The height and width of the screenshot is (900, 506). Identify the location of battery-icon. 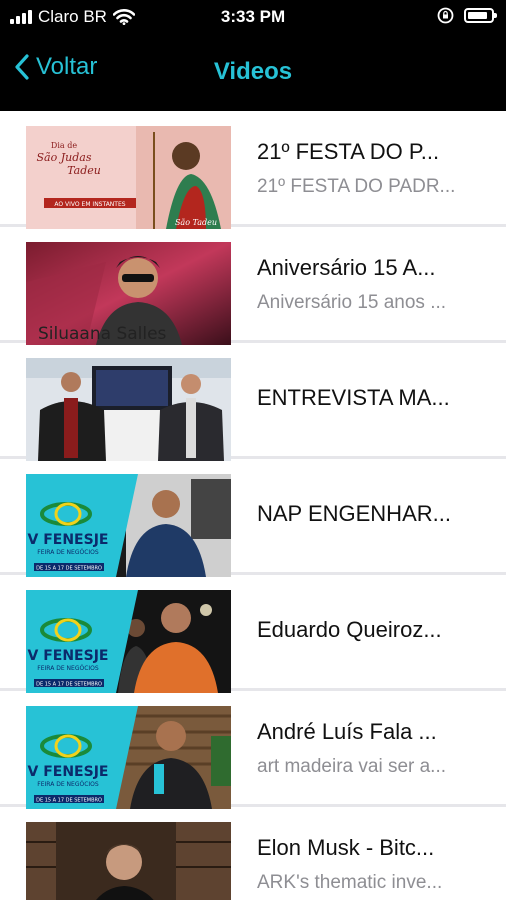
(480, 15).